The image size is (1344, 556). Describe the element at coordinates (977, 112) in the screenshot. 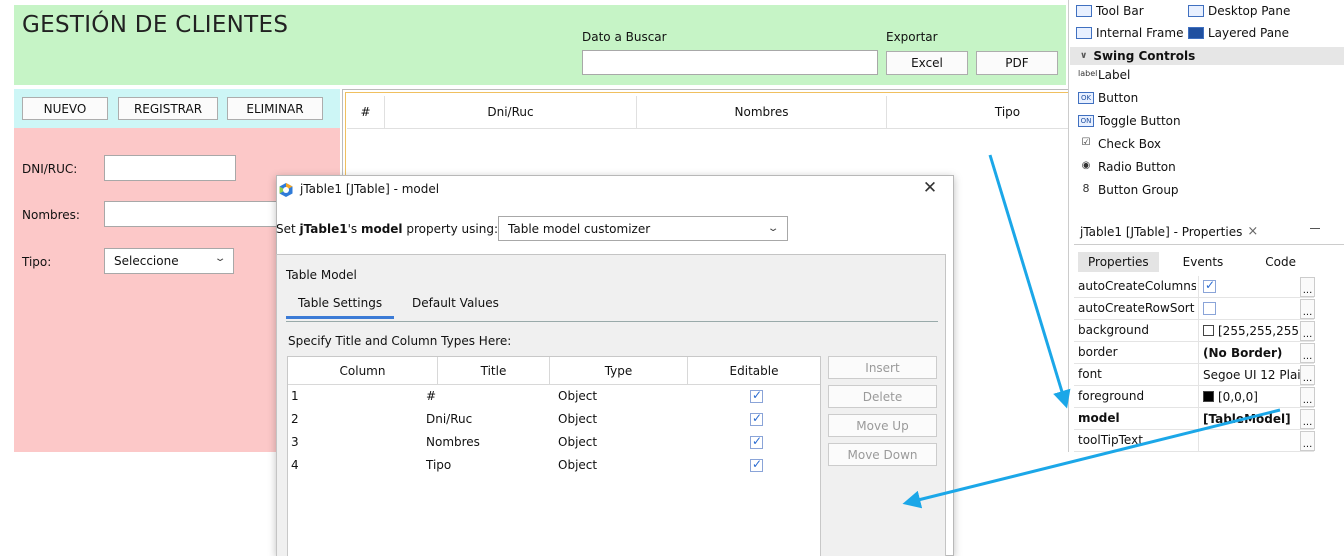

I see `table-header-tipo: Tipo` at that location.